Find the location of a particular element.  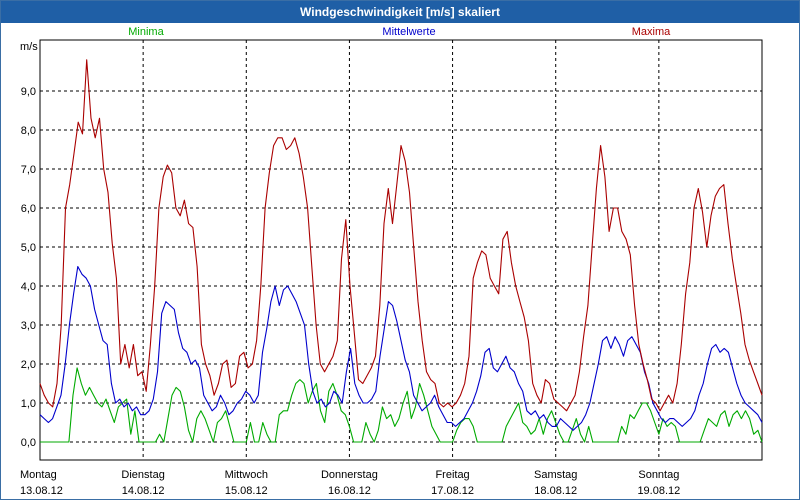

y-axis-label: m/s is located at coordinates (29, 47).